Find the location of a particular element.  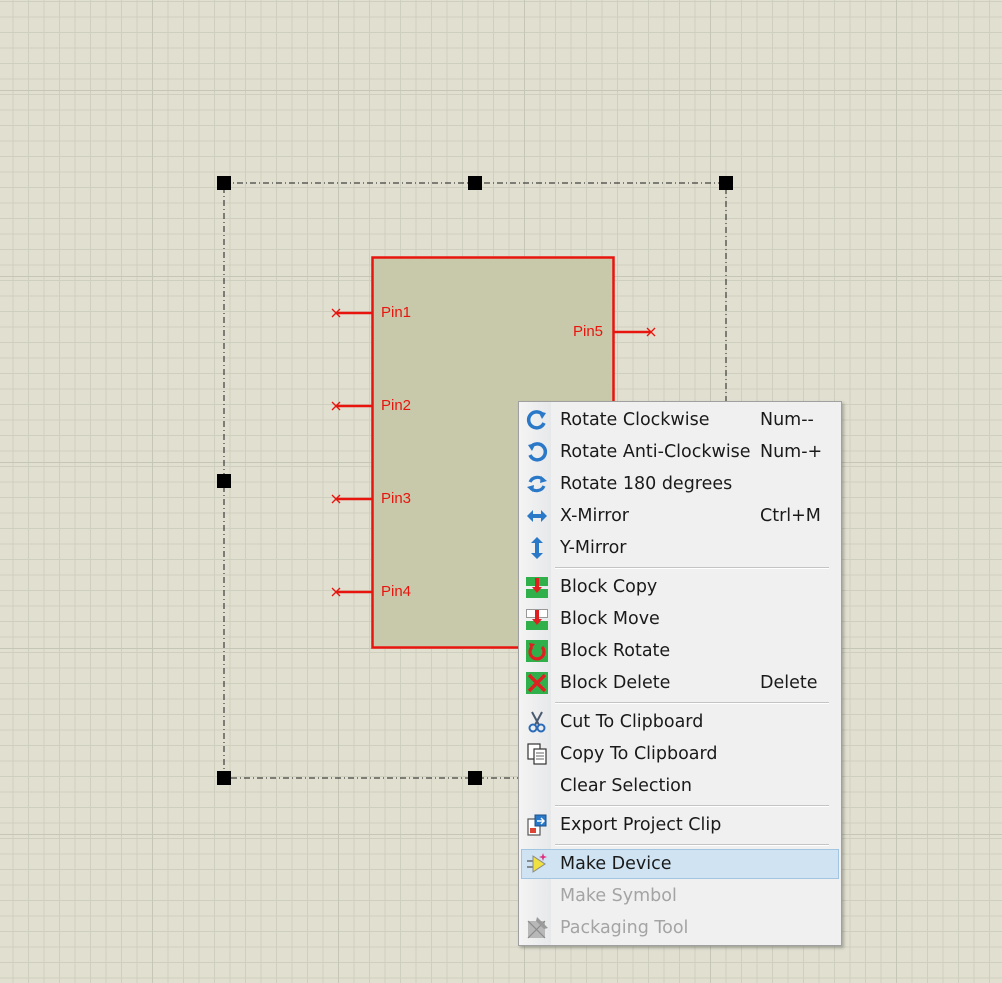

menu-item-block-rotate: Block Rotate is located at coordinates (680, 651).